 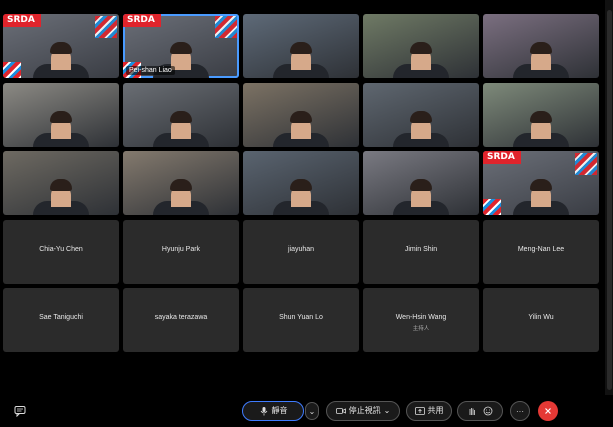 I want to click on participant-tile: SRDA Pei-shan Liao, so click(x=181, y=46).